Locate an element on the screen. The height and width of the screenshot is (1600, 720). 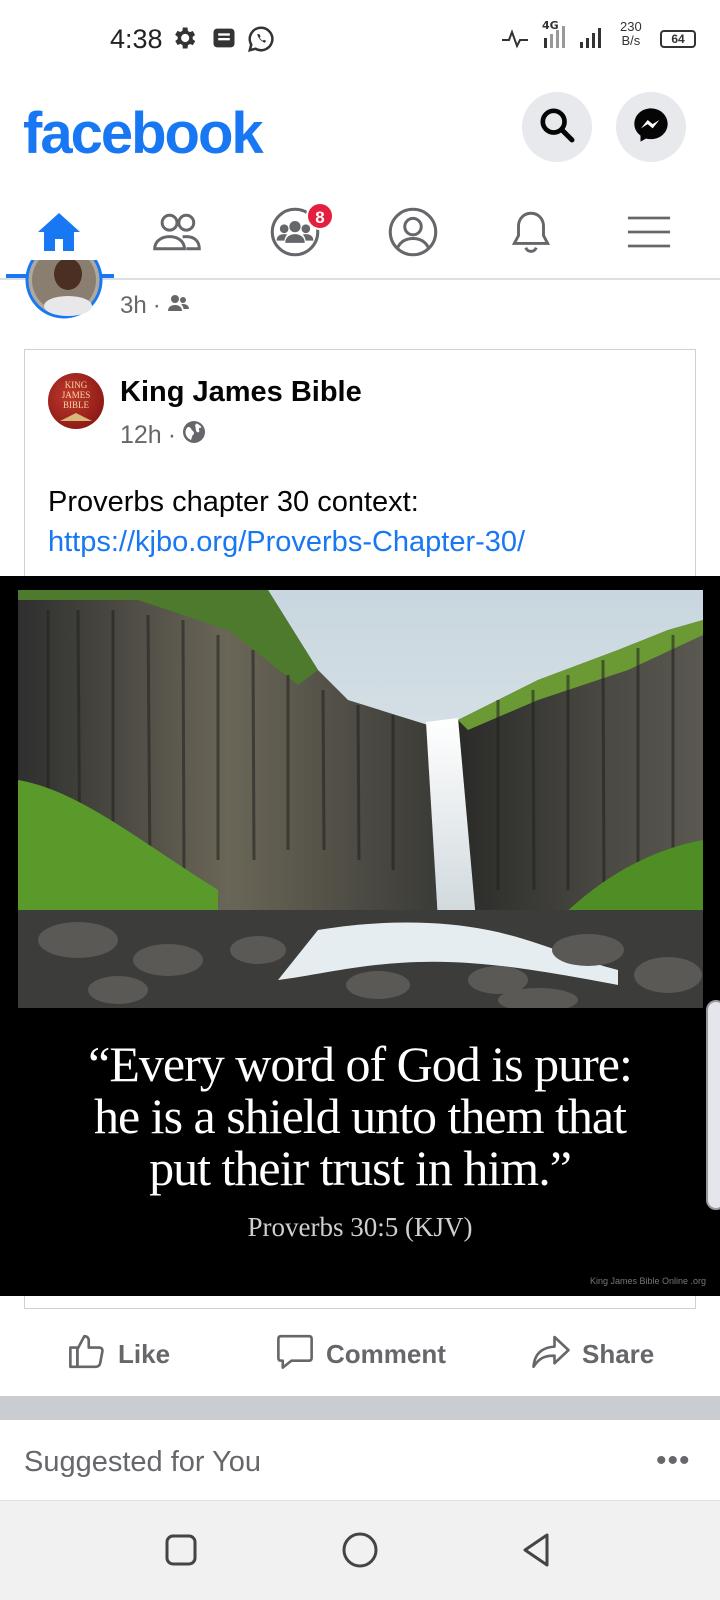
post-time: 12h is located at coordinates (141, 435).